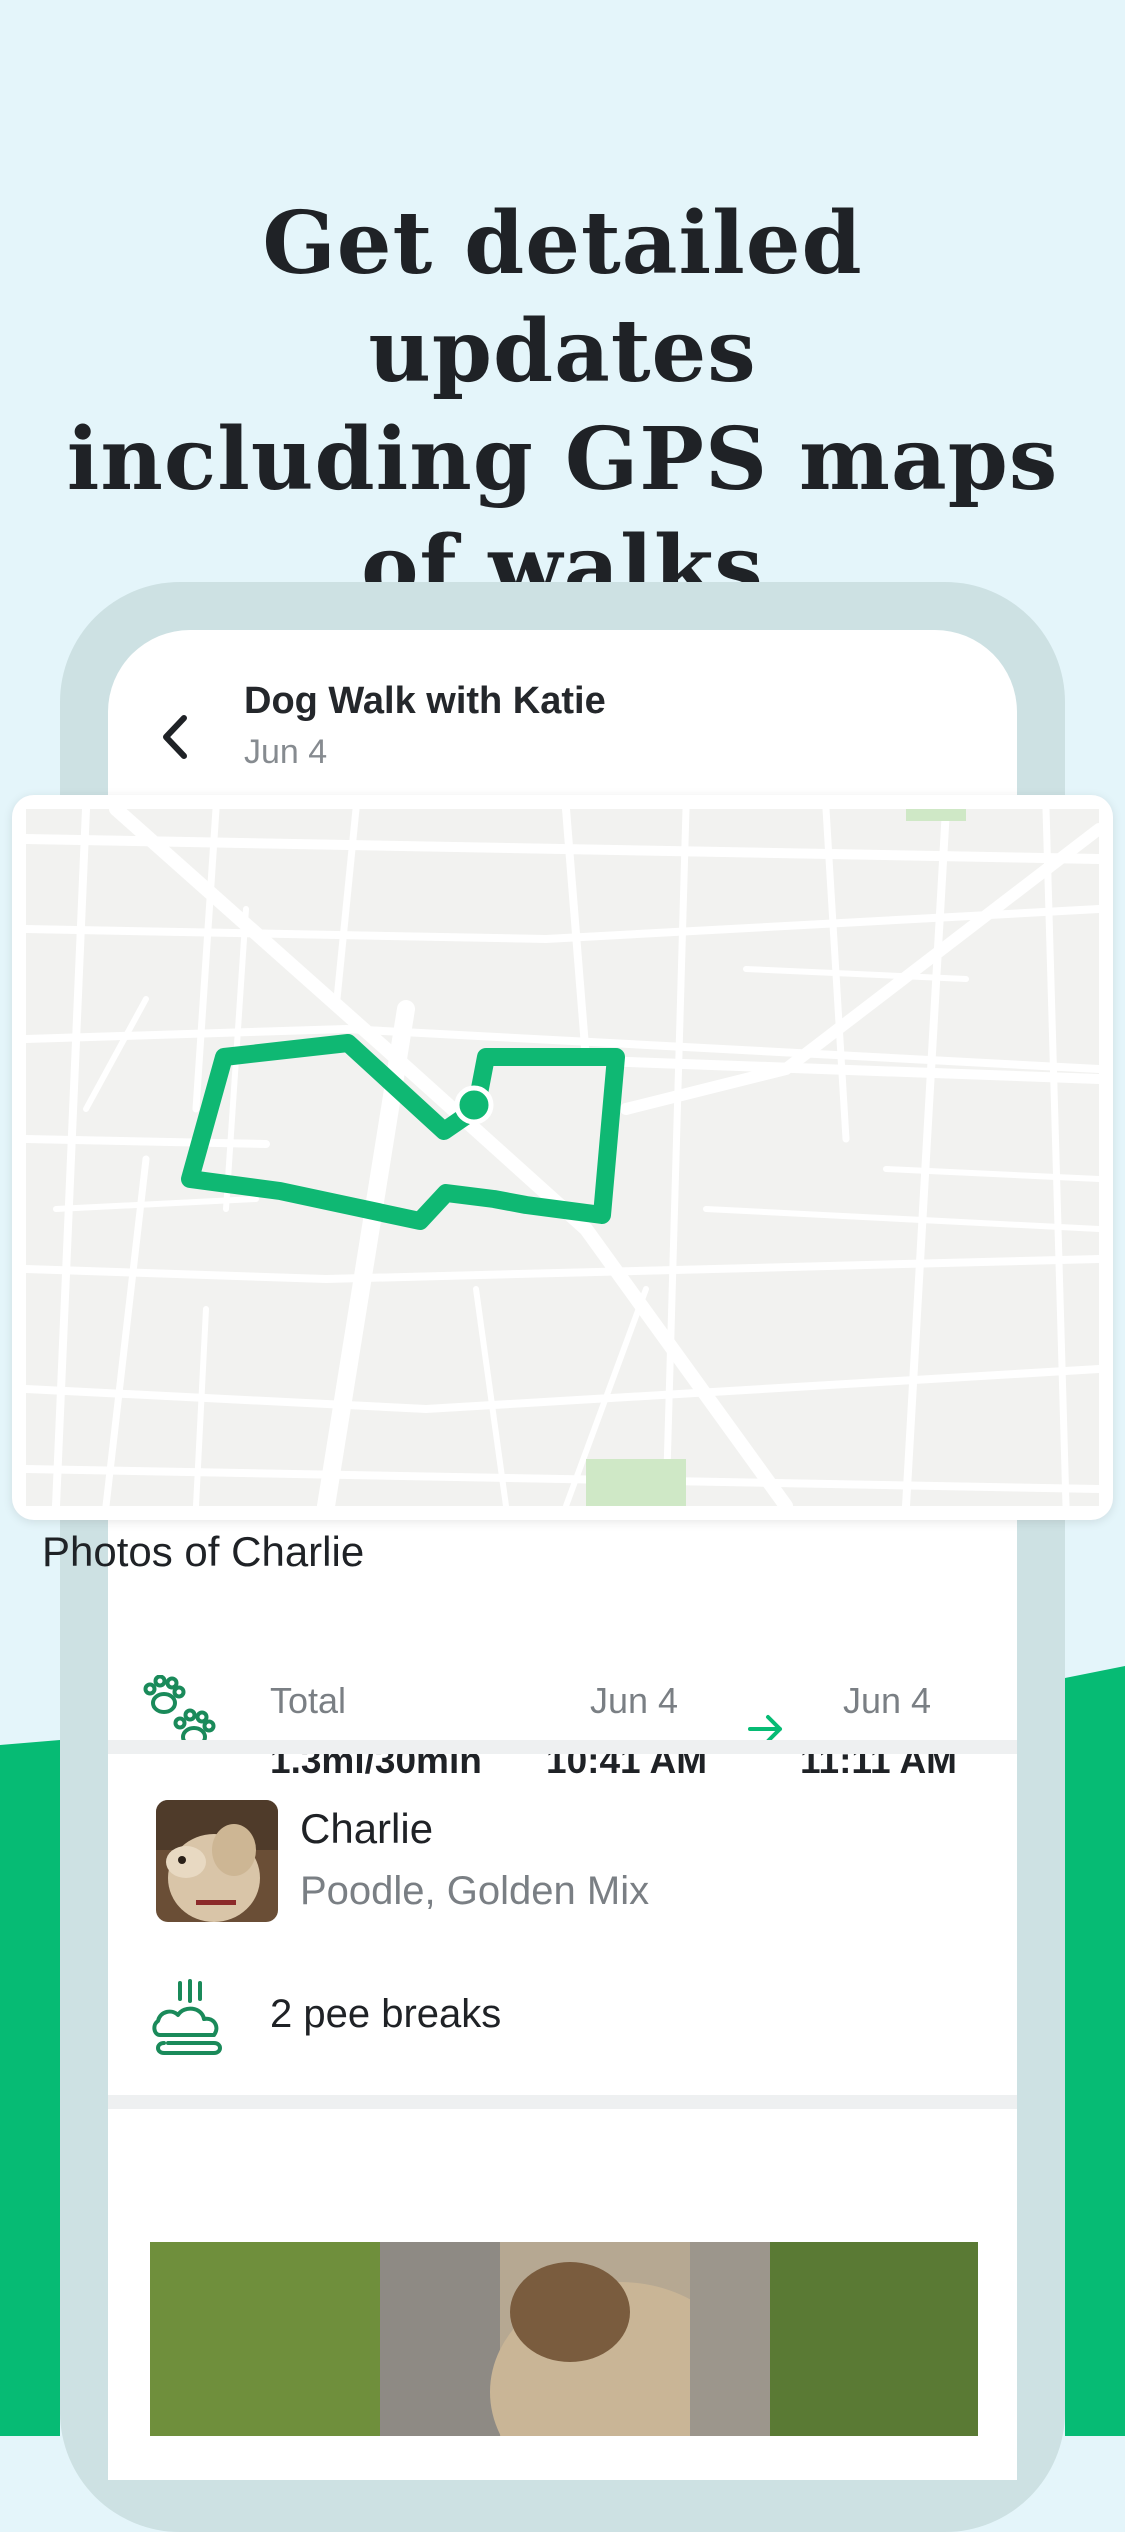 Image resolution: width=1125 pixels, height=2532 pixels. I want to click on dog-info-section: Charlie Poodle, Golden Mix 2 pee breaks, so click(562, 1905).